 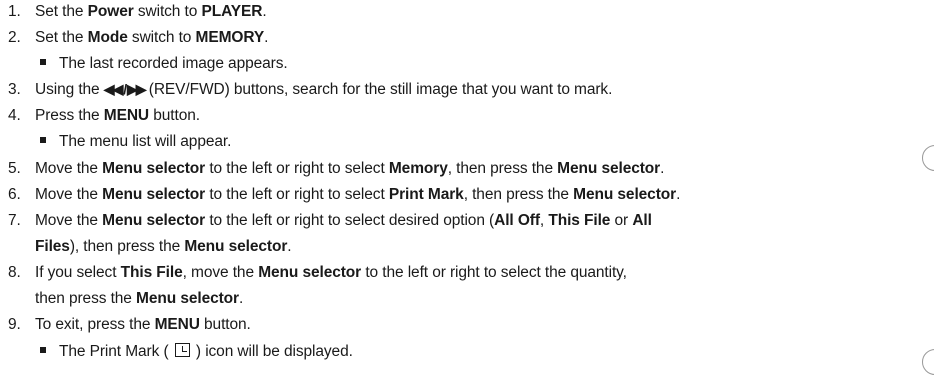 I want to click on step-text: Set the Mode switch to MEMORY., so click(x=151, y=37).